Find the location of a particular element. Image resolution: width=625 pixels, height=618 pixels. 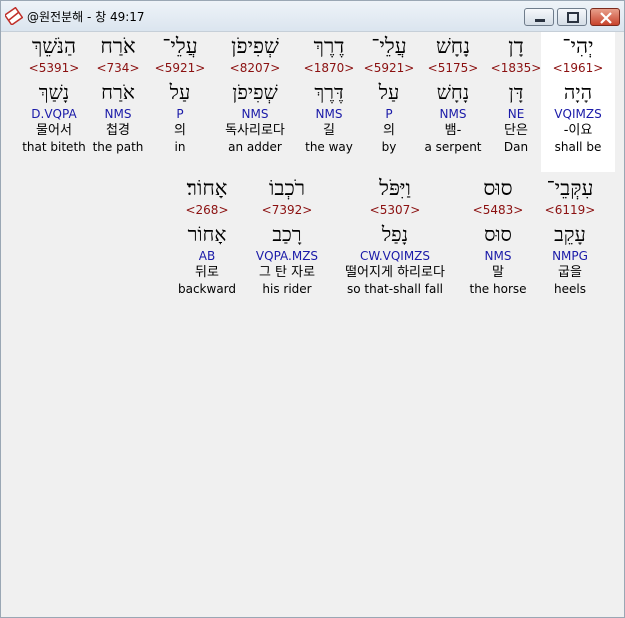

word-block: אֹרַח <734> אֹרַח NMS 첩경 the path is located at coordinates (118, 93).